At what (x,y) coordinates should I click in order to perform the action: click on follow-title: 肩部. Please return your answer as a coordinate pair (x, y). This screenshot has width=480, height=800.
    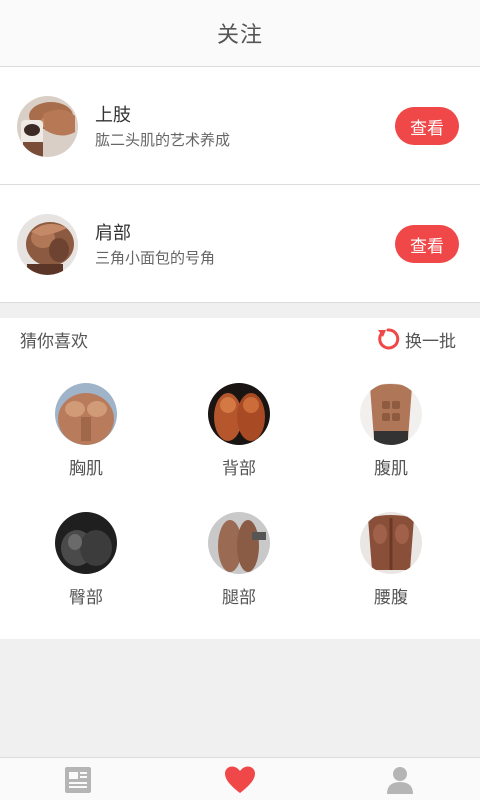
    Looking at the image, I should click on (113, 233).